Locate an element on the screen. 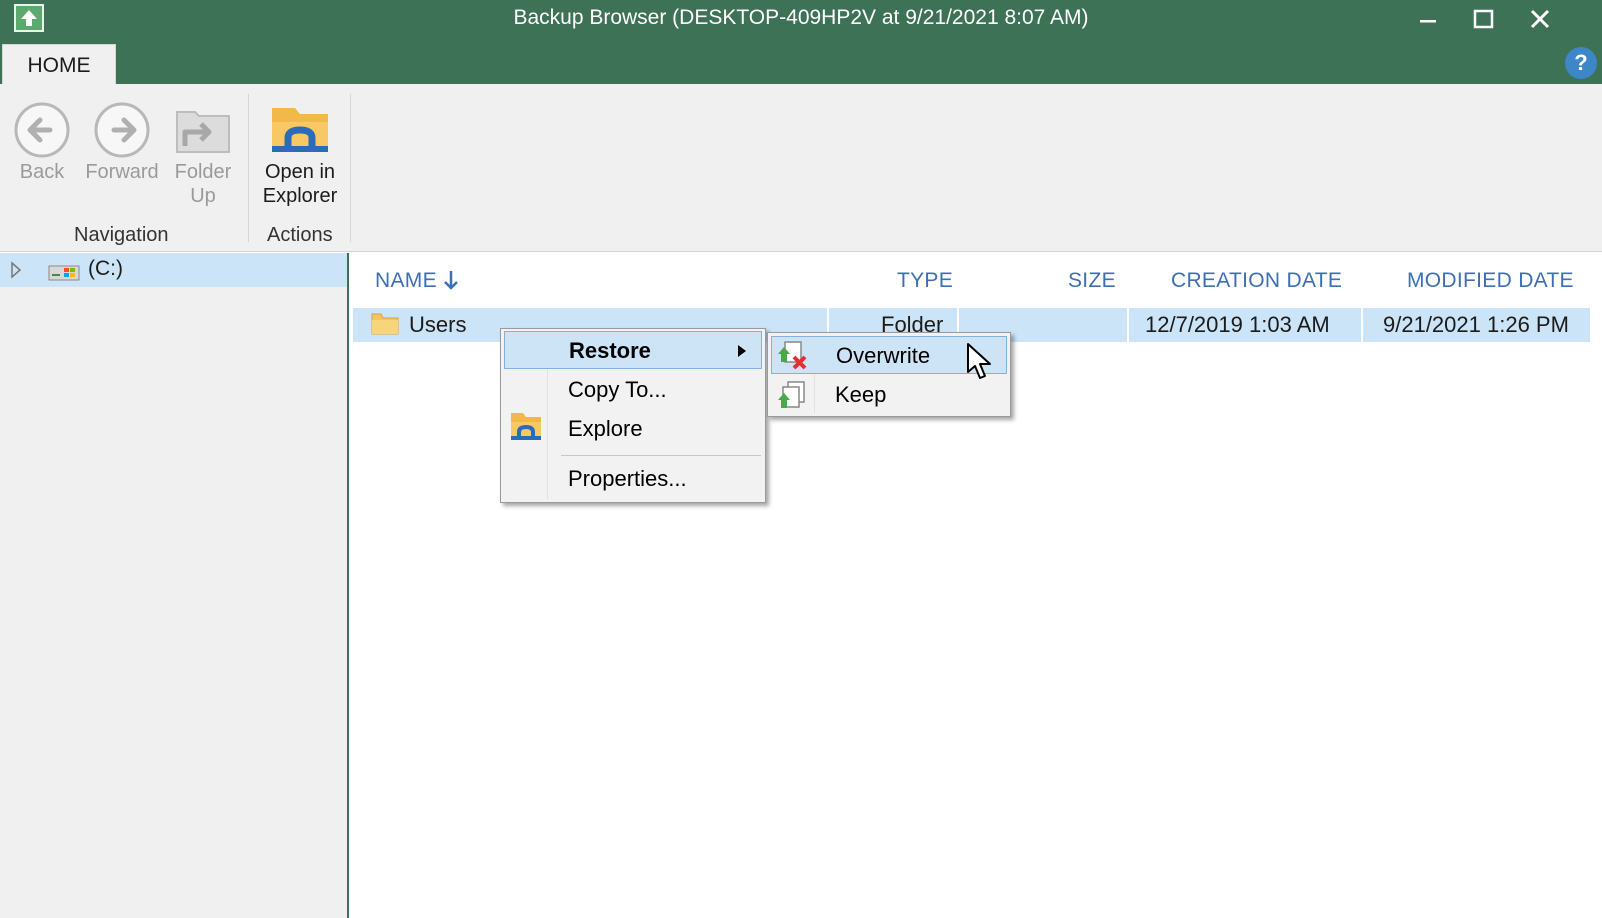 This screenshot has width=1602, height=918. open-in-explorer-label-2: Explorer is located at coordinates (300, 196).